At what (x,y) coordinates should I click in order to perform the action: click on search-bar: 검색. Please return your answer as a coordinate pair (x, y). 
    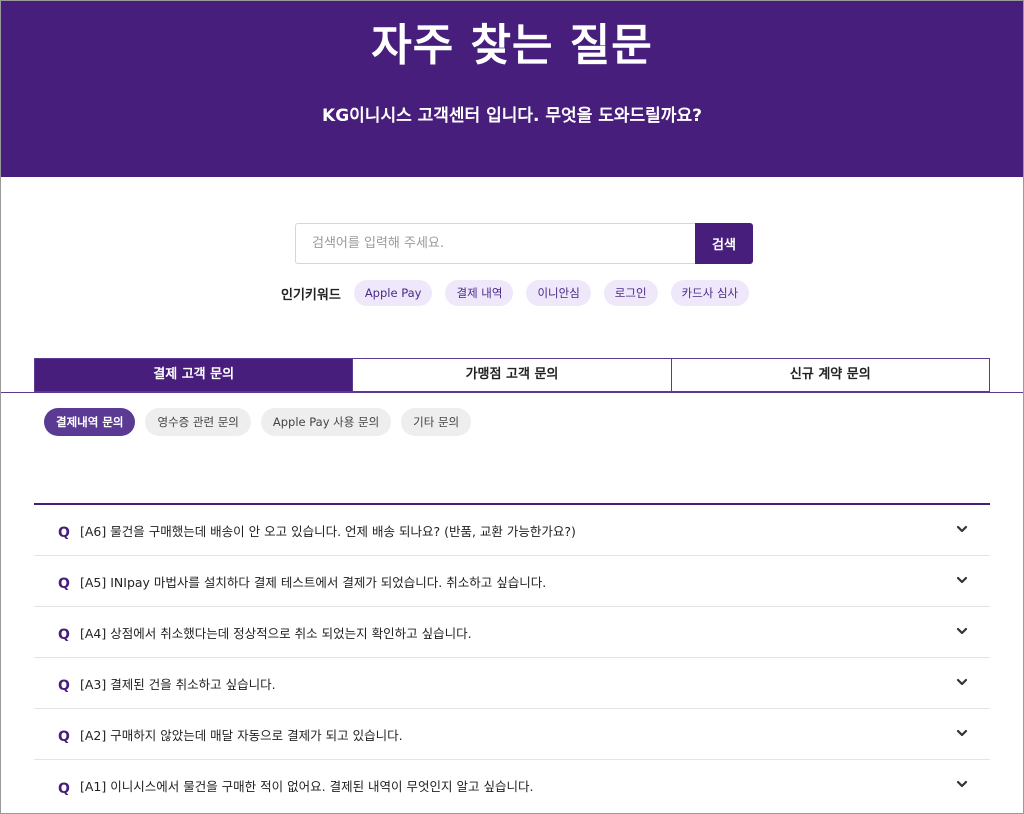
    Looking at the image, I should click on (524, 243).